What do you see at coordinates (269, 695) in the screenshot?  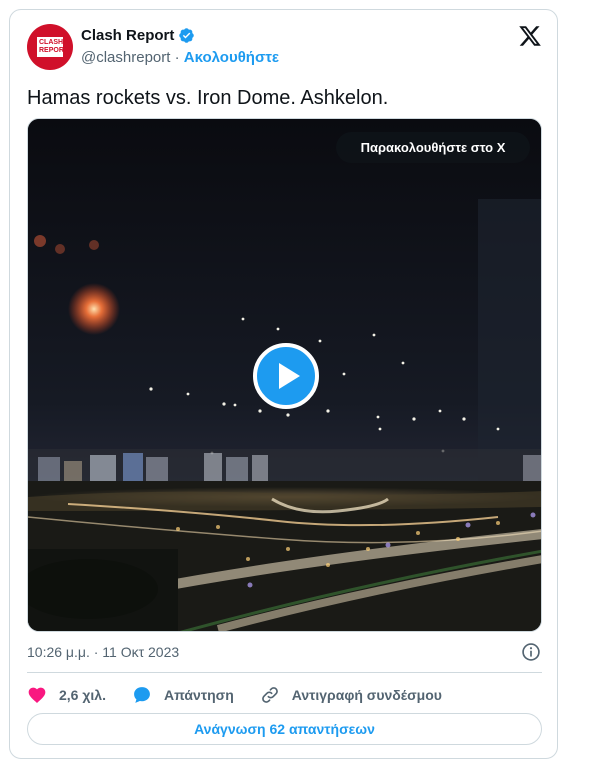 I see `link-icon` at bounding box center [269, 695].